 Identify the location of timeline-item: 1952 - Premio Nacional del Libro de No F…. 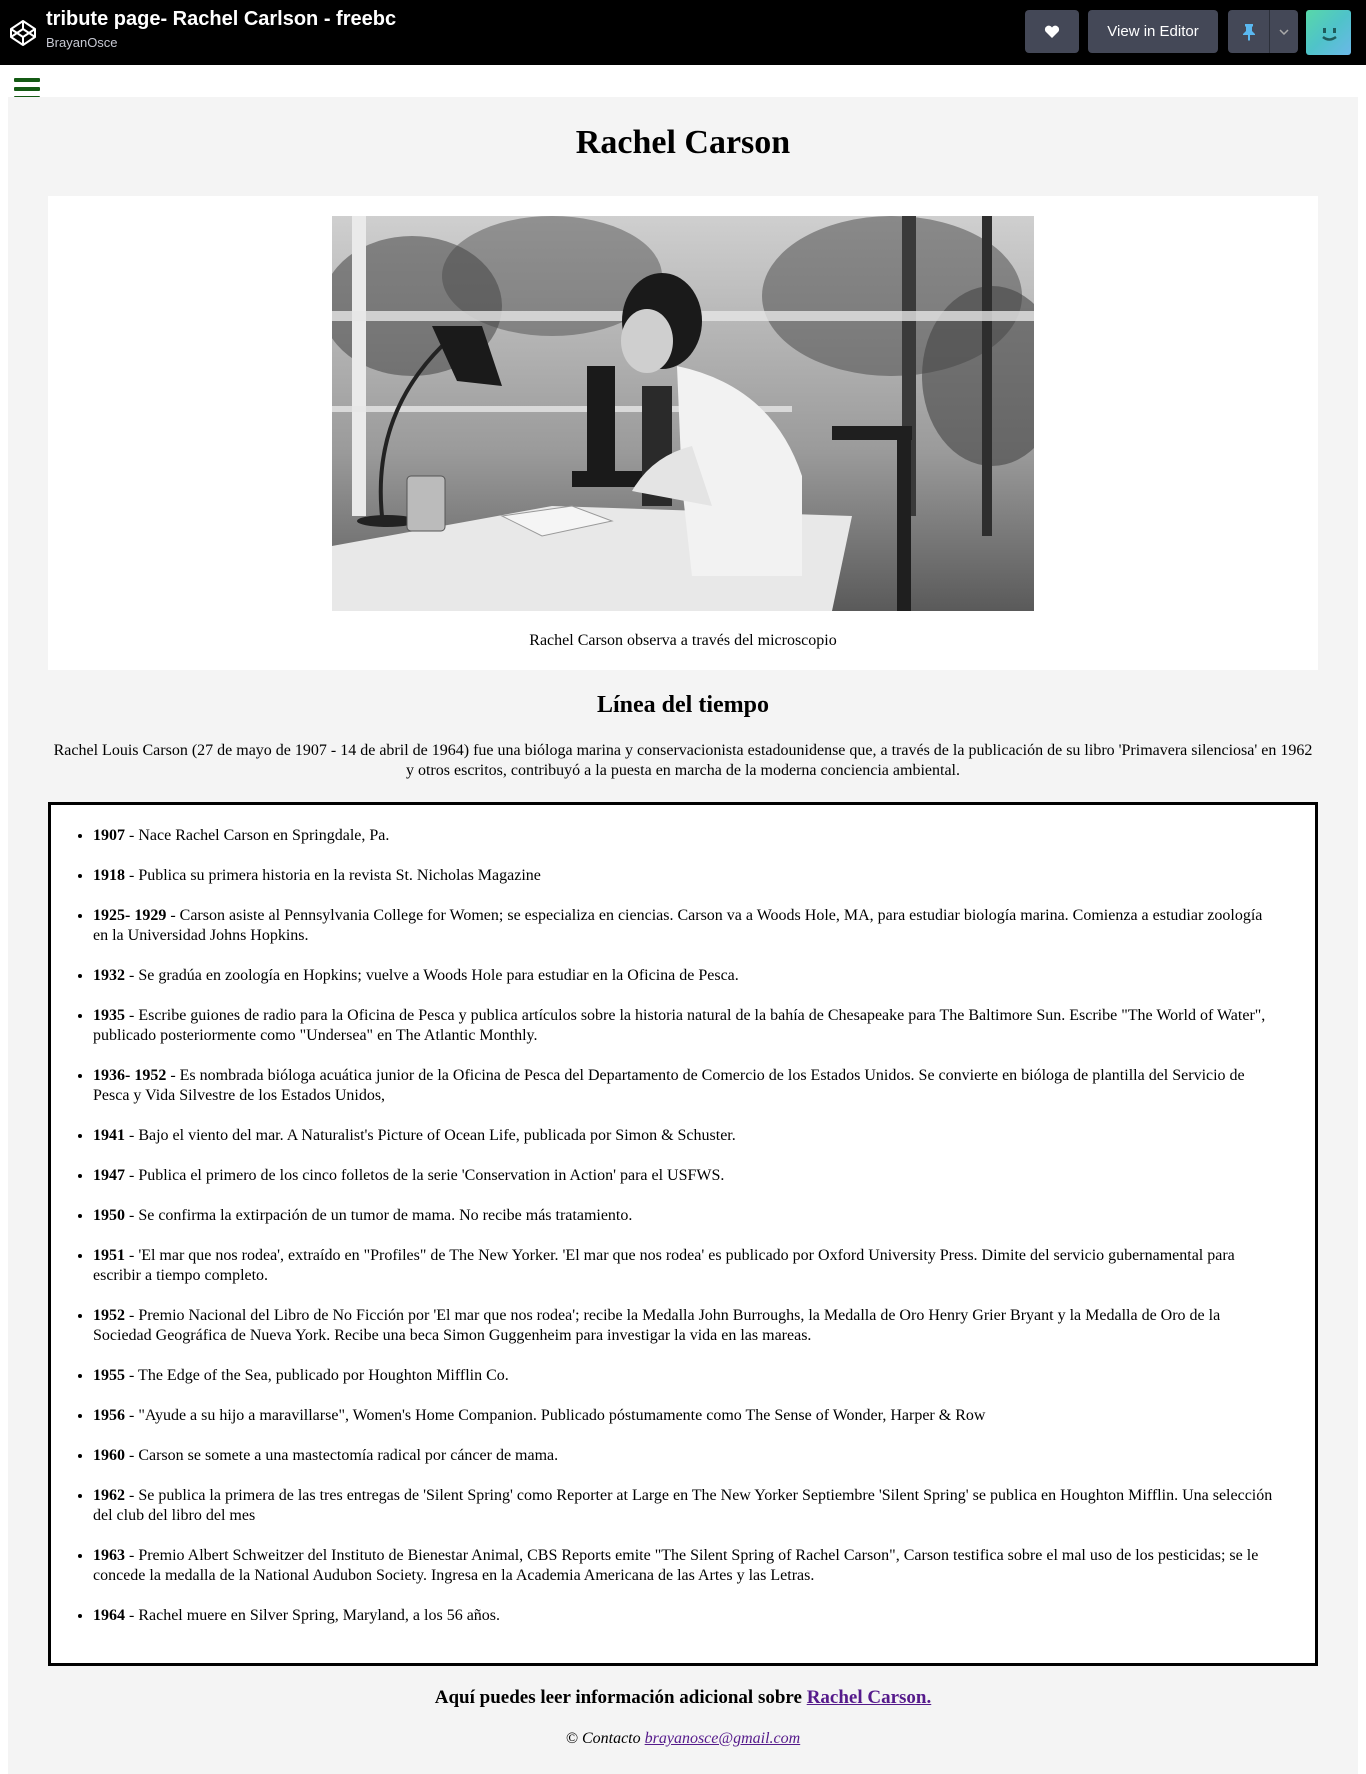
(684, 1326).